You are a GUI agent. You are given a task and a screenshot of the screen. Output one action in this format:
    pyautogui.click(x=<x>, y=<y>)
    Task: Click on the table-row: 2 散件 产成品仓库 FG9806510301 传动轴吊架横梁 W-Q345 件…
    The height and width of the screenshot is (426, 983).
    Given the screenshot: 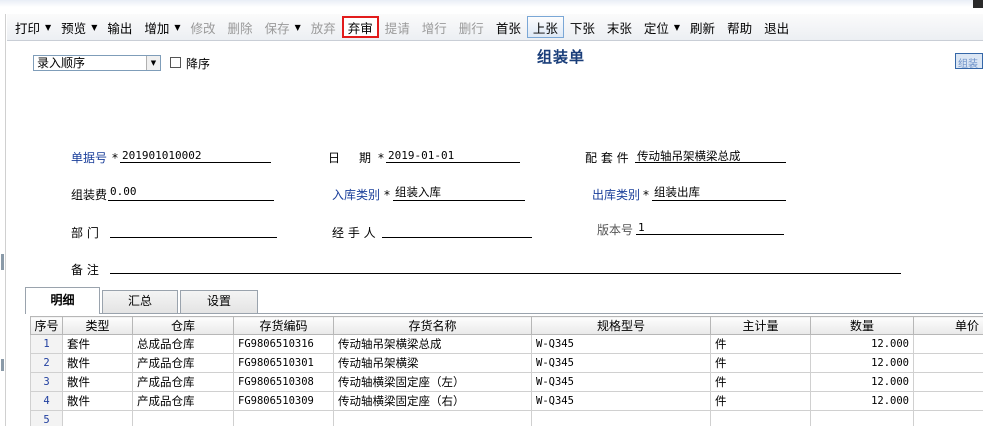 What is the action you would take?
    pyautogui.click(x=506, y=363)
    